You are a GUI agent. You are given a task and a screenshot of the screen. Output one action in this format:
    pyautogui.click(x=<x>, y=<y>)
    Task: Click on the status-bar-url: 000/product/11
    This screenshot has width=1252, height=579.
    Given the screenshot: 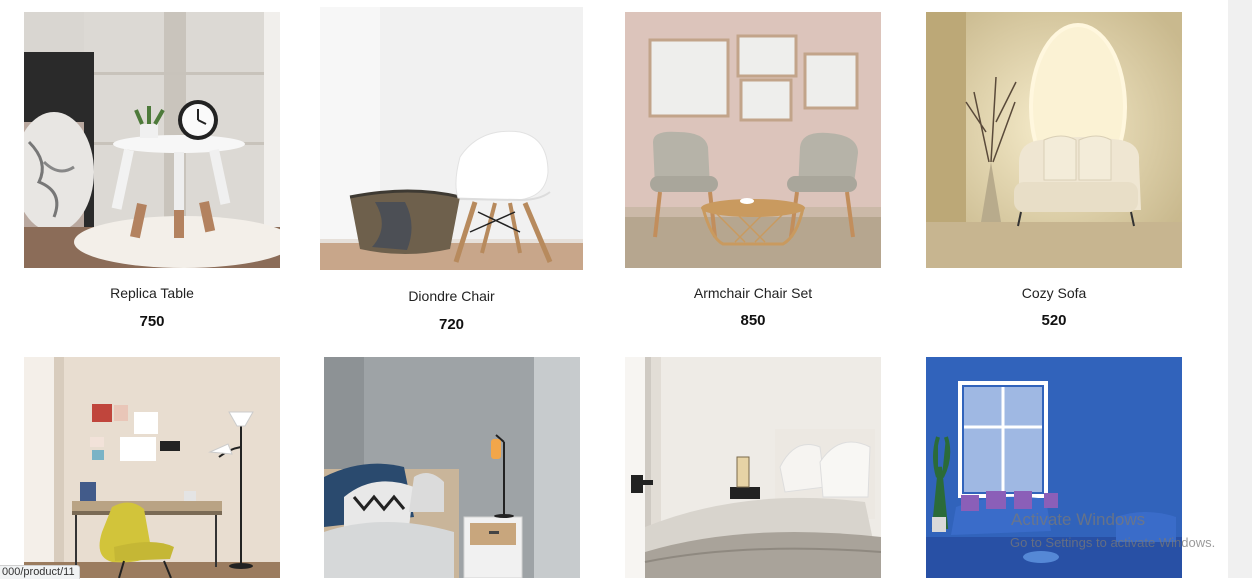 What is the action you would take?
    pyautogui.click(x=40, y=572)
    